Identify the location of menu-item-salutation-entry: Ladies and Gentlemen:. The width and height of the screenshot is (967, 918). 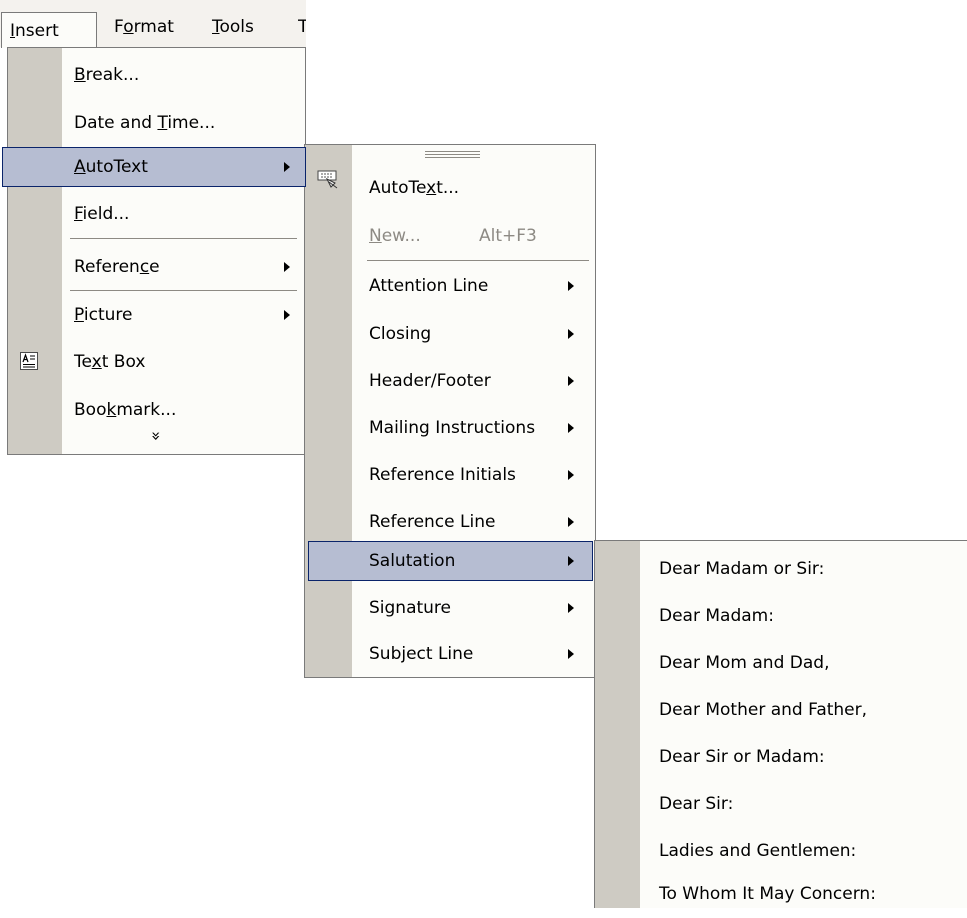
(781, 851).